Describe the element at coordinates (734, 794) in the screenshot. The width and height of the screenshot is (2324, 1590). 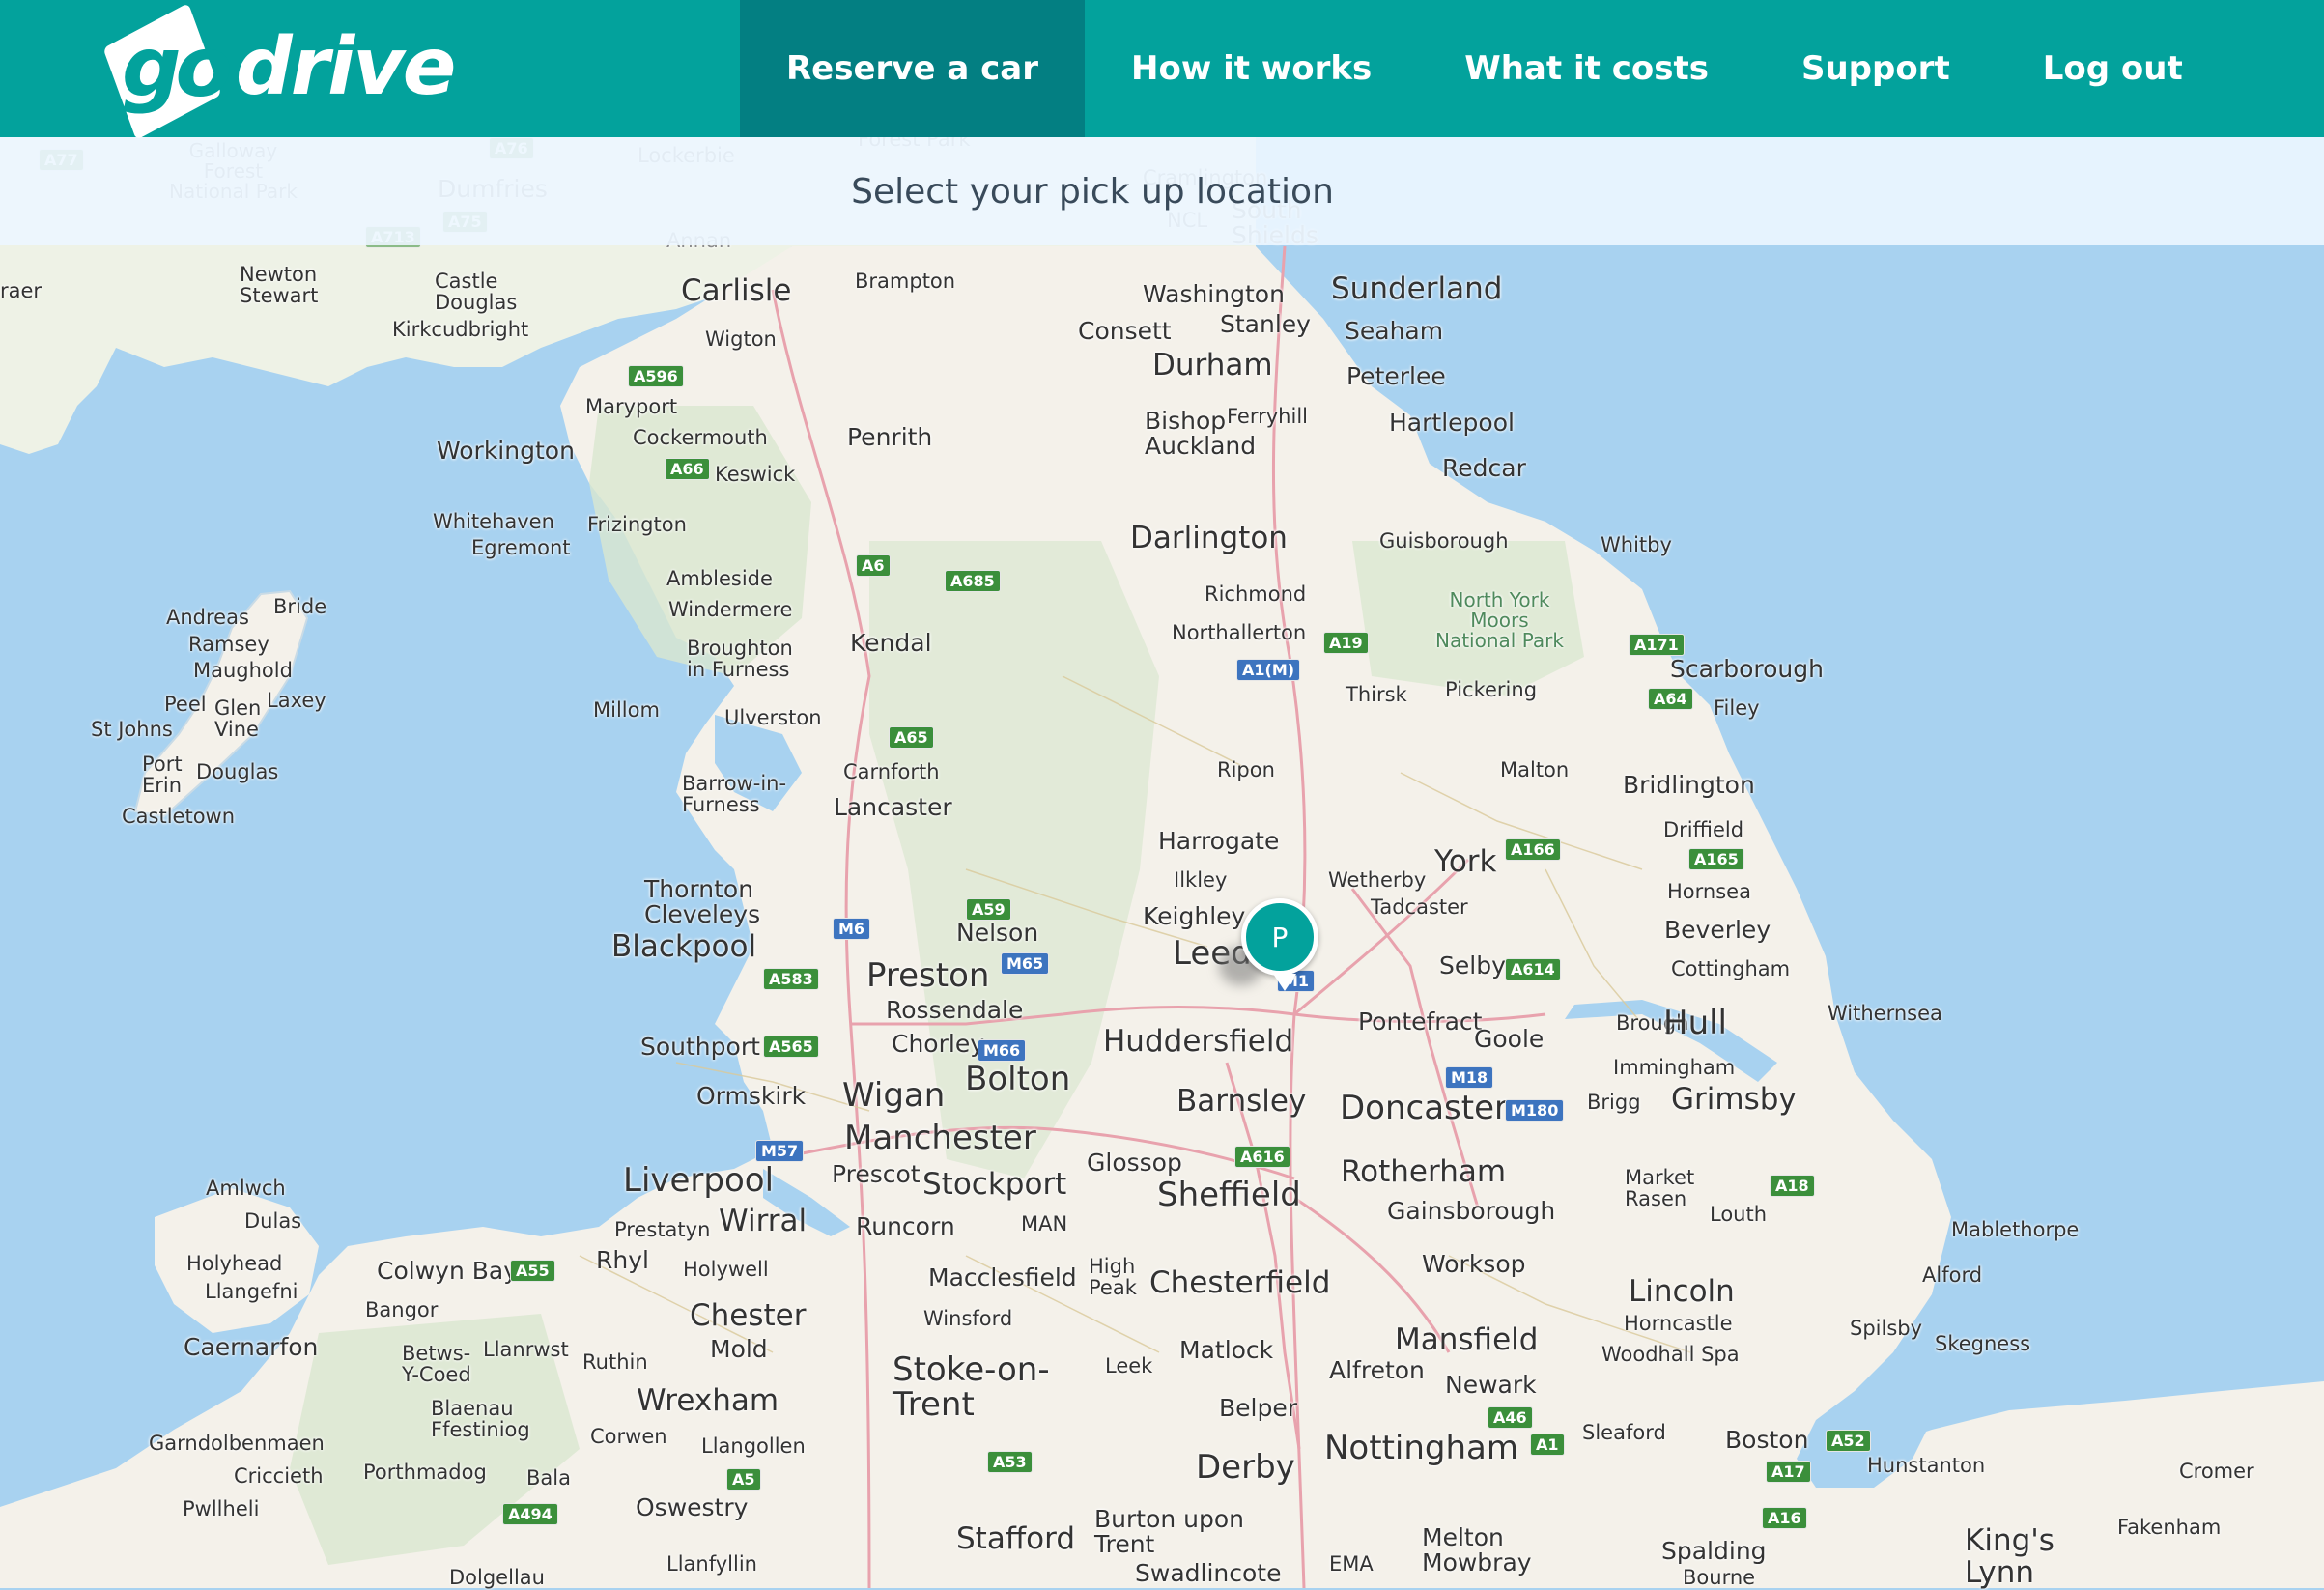
I see `place-label: Barrow-in- Furness` at that location.